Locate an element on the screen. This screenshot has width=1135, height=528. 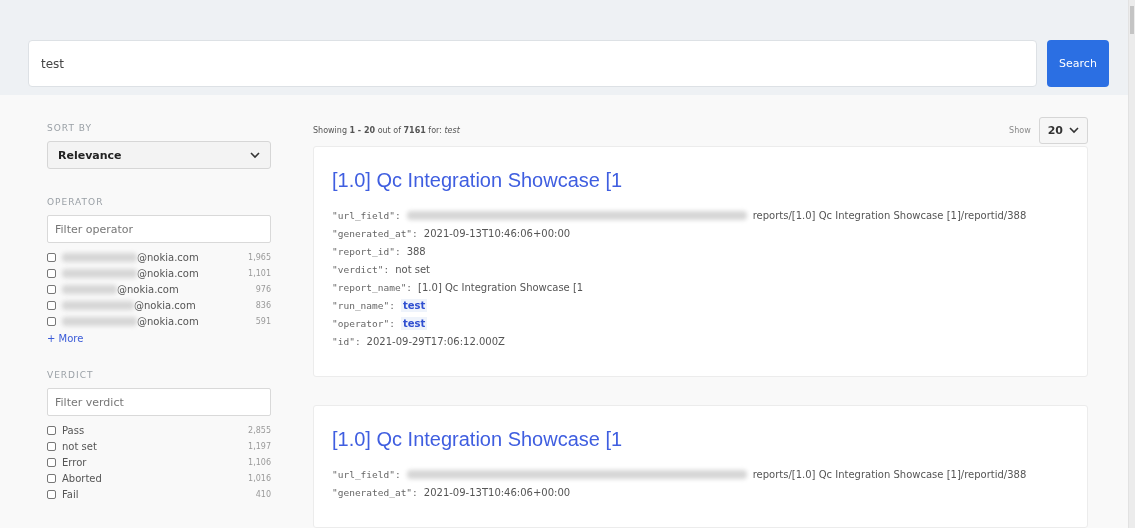
facet-count: 1,101 is located at coordinates (259, 273).